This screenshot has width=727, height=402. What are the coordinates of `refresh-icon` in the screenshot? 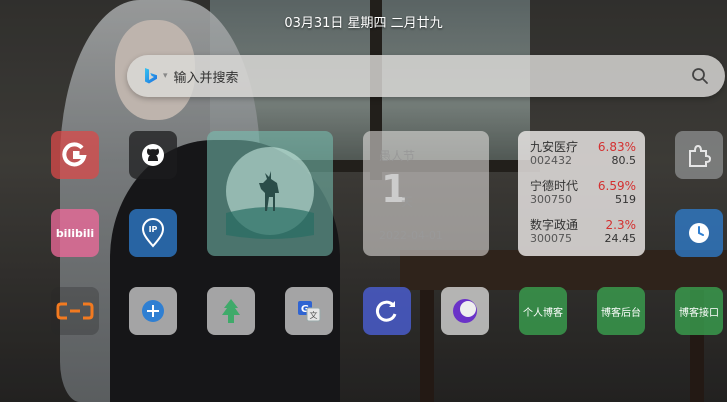 It's located at (386, 311).